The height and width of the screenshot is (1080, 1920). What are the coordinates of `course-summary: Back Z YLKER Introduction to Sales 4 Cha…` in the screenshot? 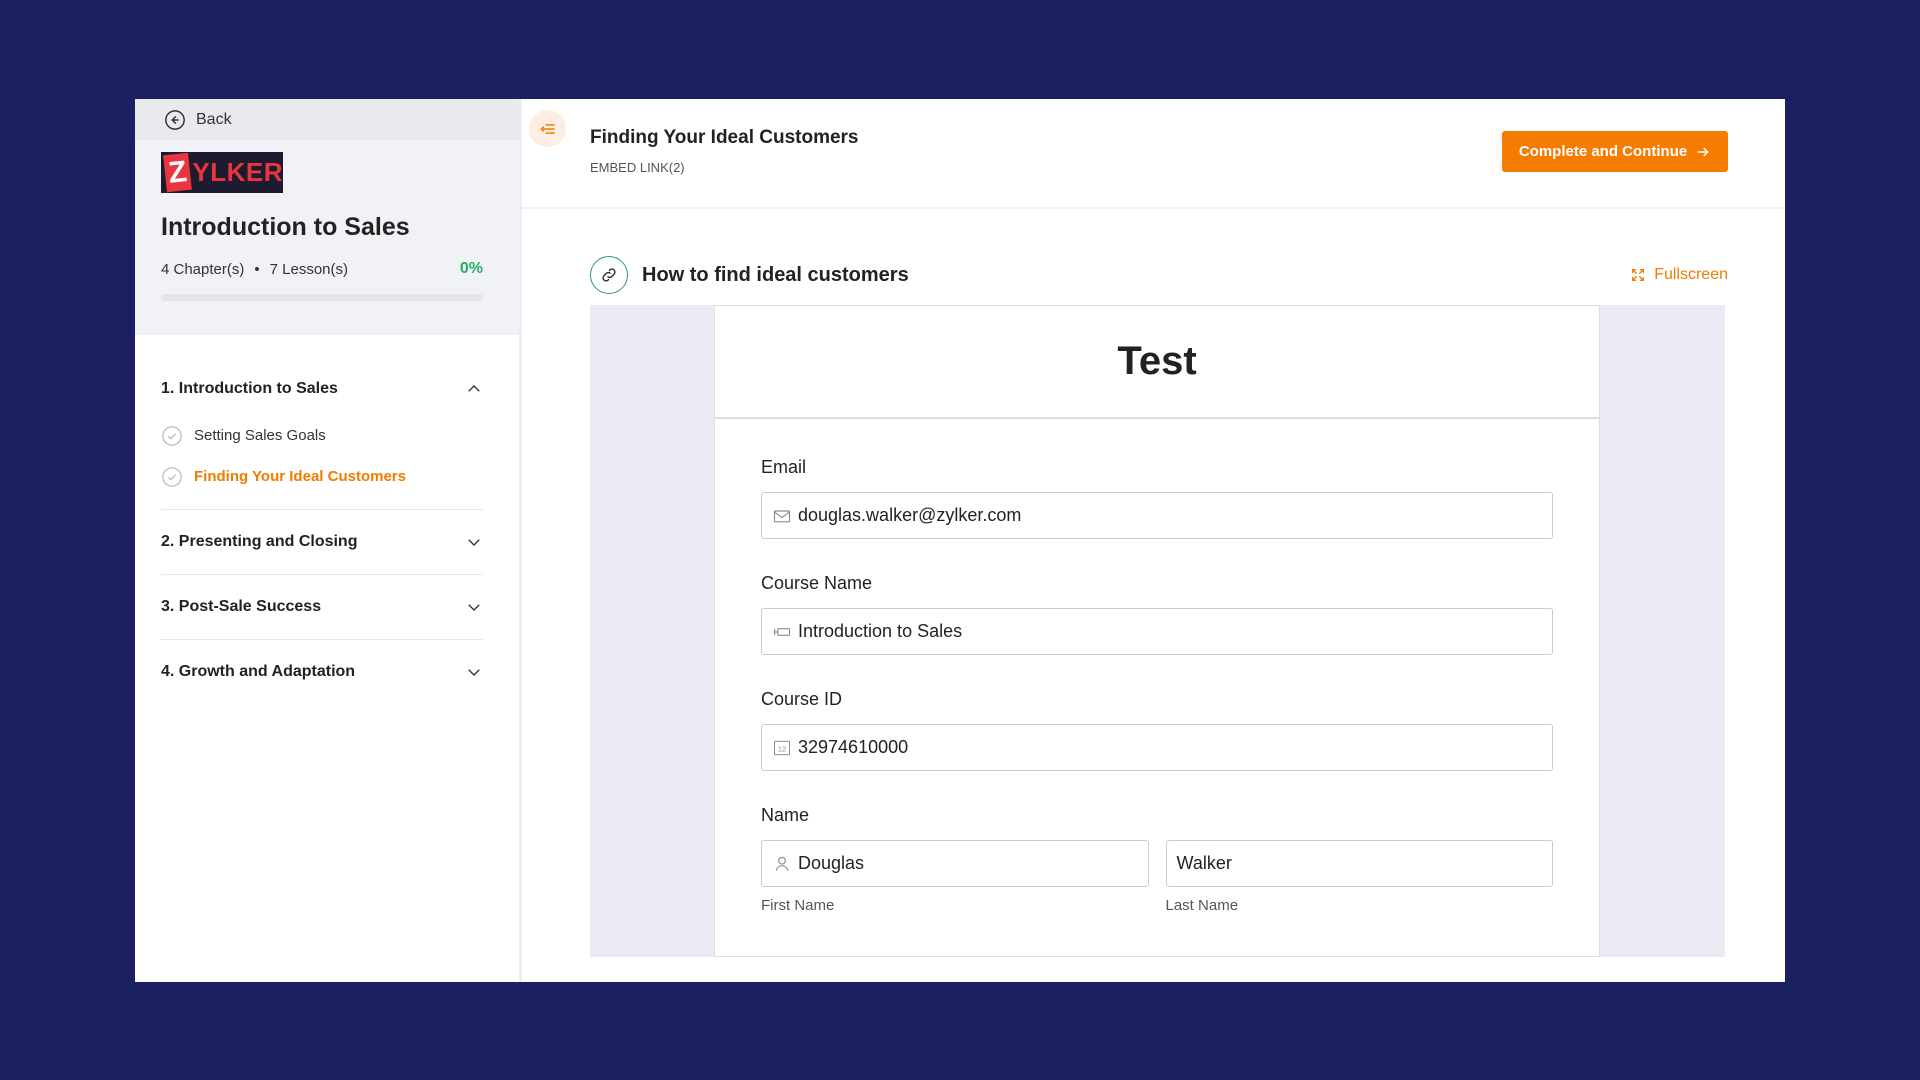 It's located at (327, 217).